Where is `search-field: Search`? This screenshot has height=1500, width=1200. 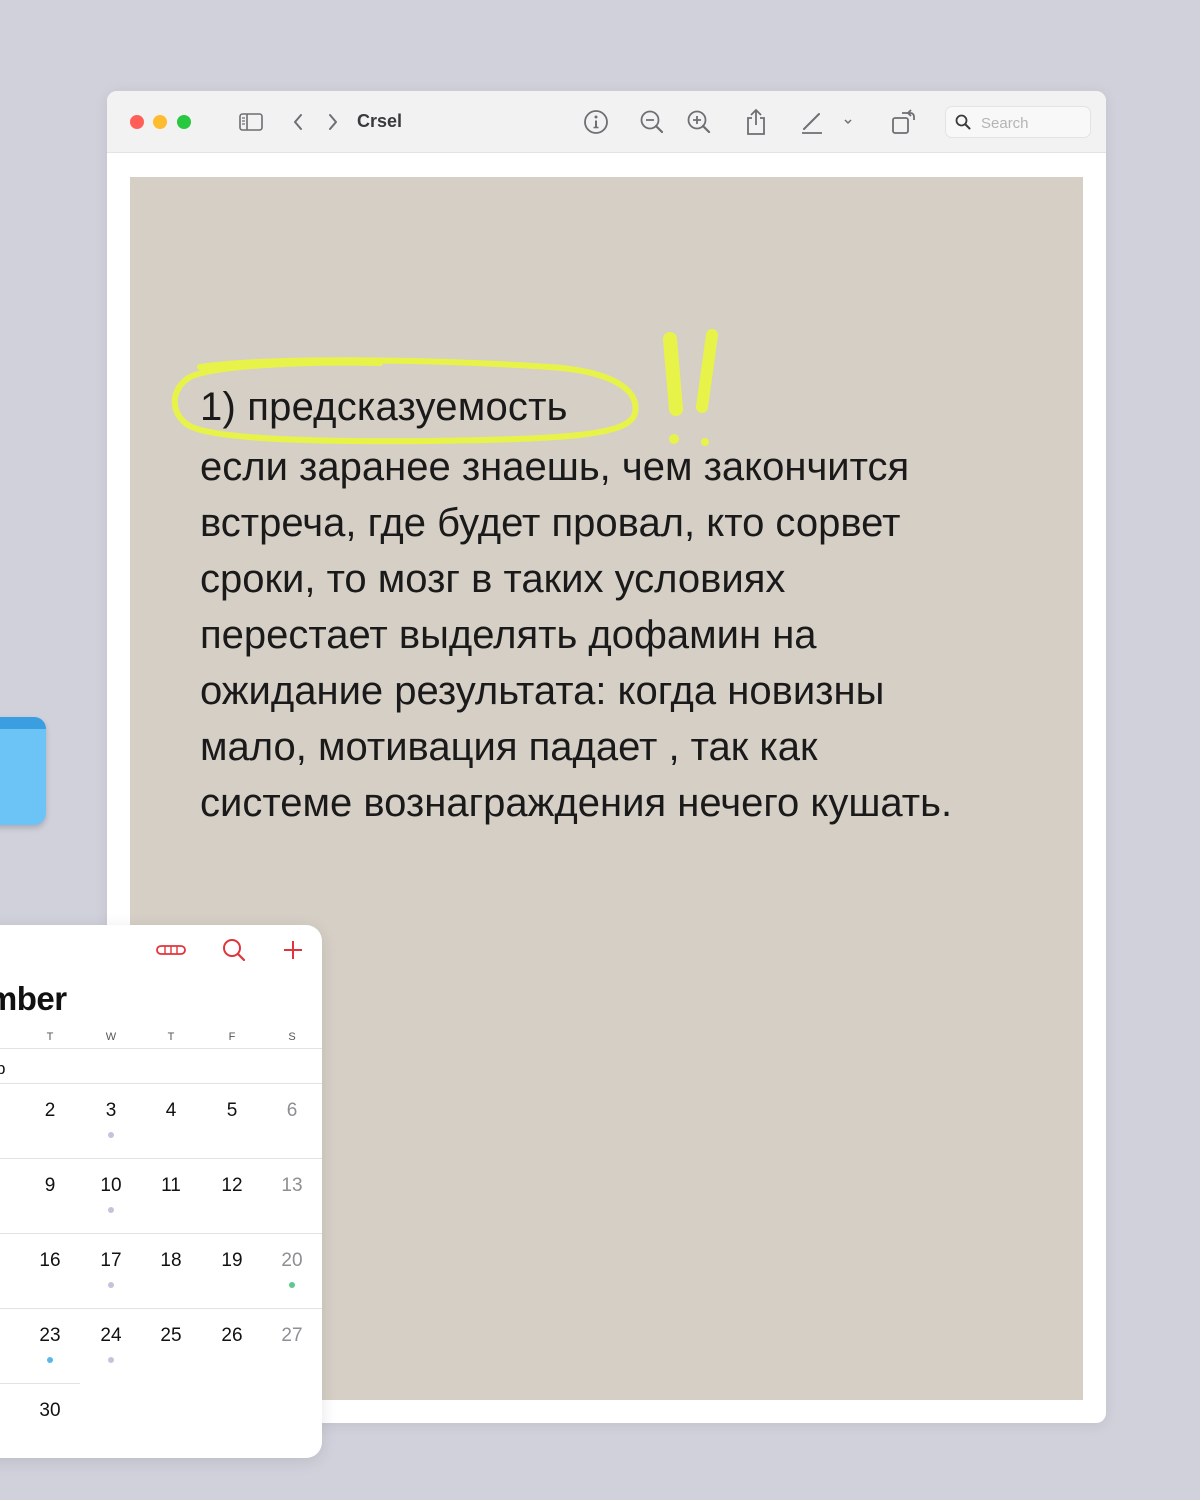 search-field: Search is located at coordinates (1018, 122).